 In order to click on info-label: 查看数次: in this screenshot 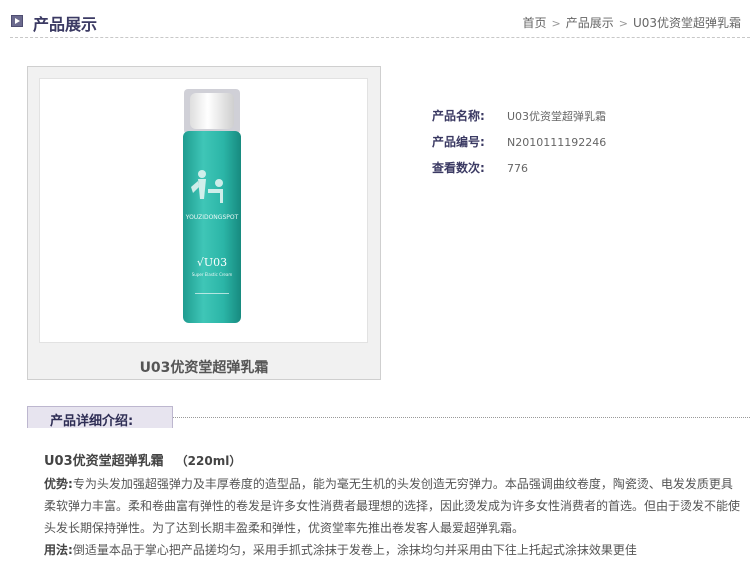, I will do `click(458, 168)`.